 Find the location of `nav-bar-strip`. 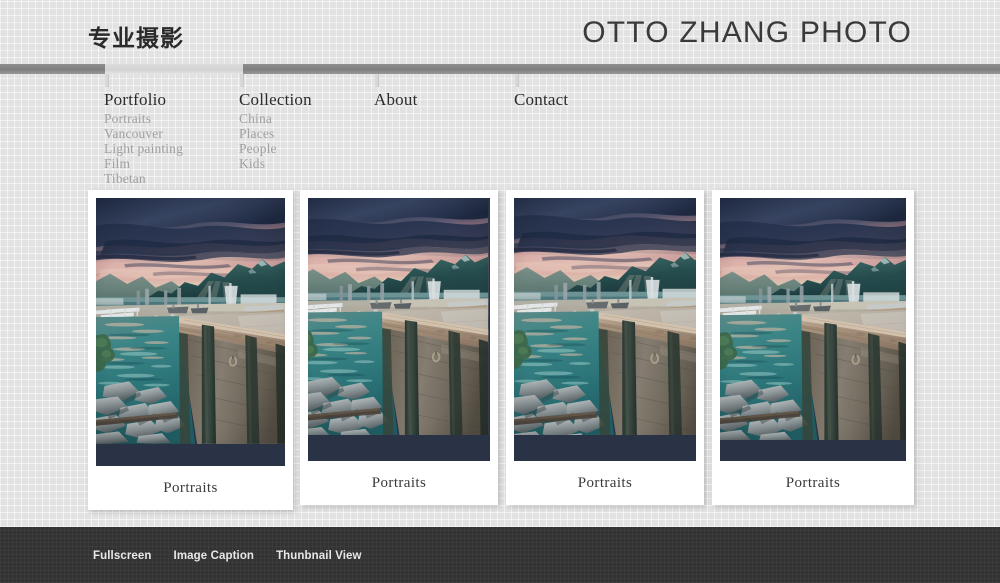

nav-bar-strip is located at coordinates (500, 69).